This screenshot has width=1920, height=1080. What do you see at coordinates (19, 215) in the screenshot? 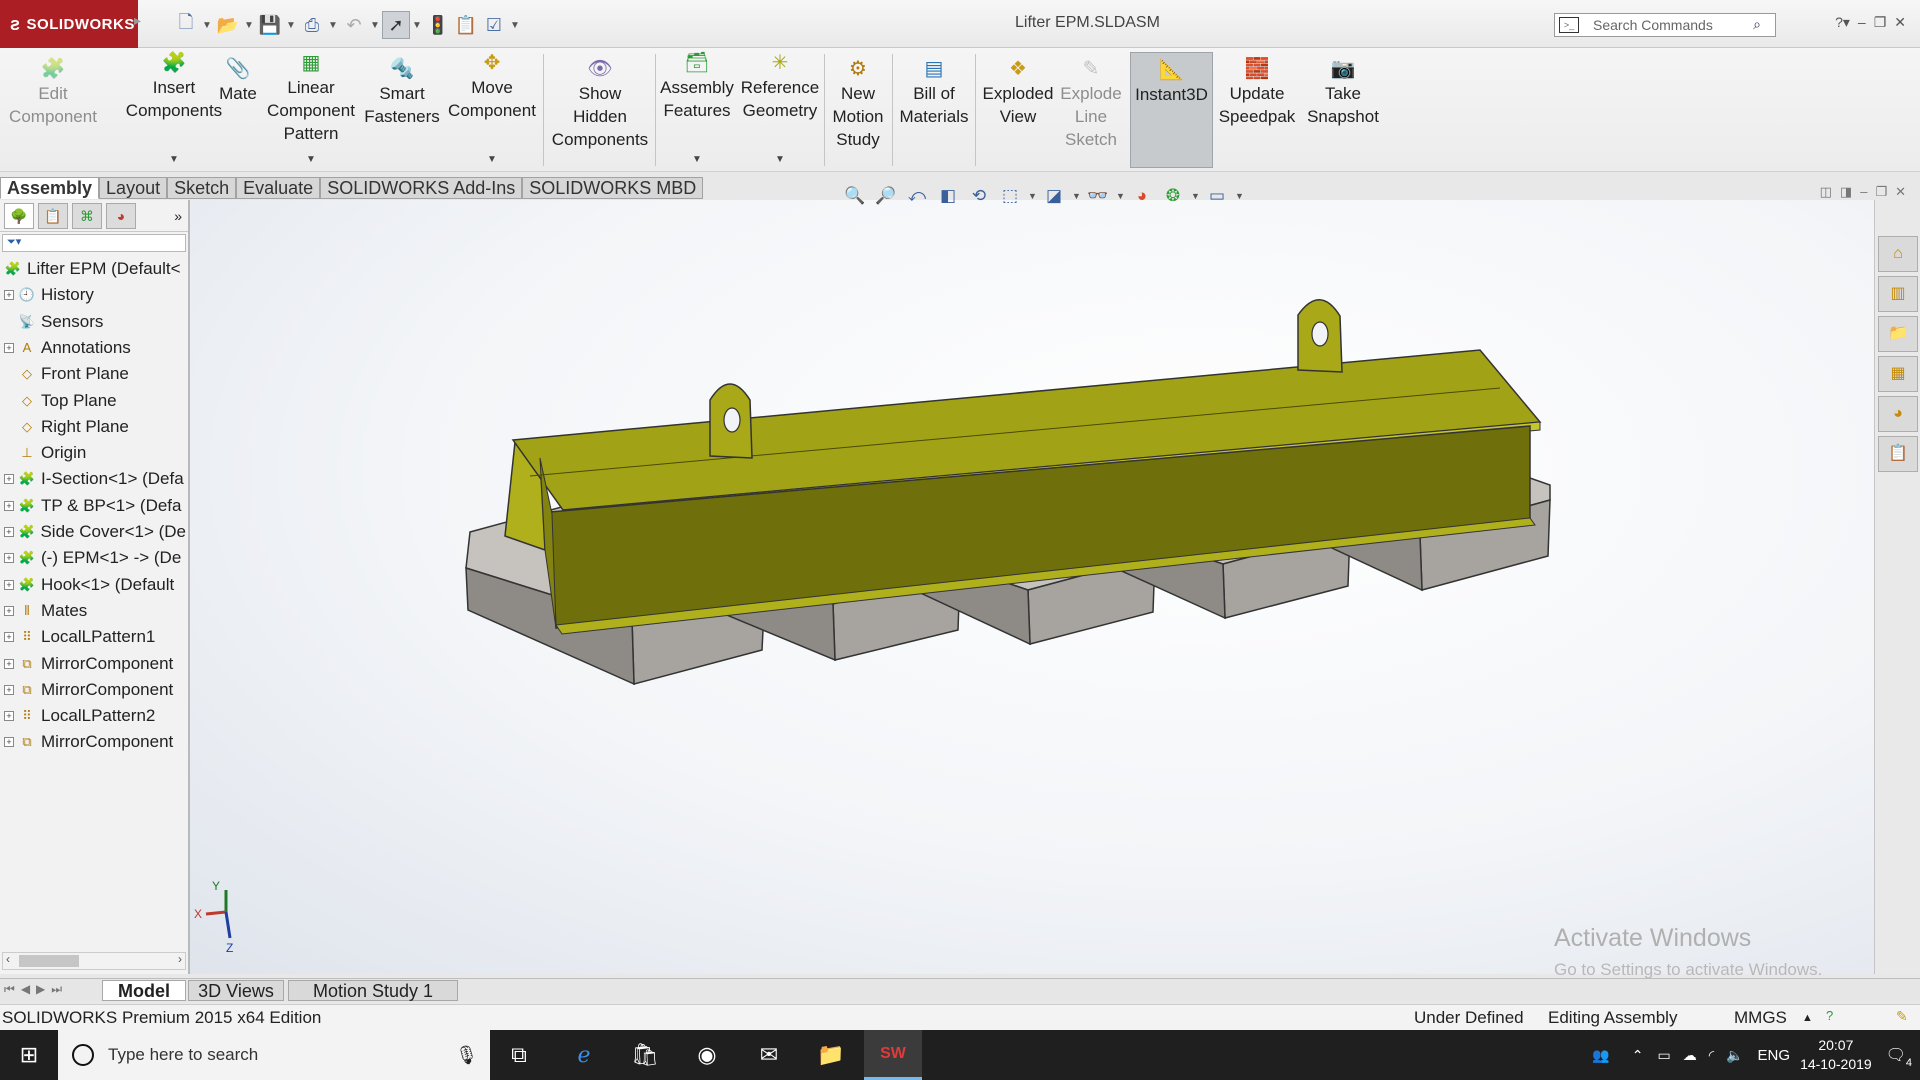
I see `feature-tree-tab-icon: 🌳` at bounding box center [19, 215].